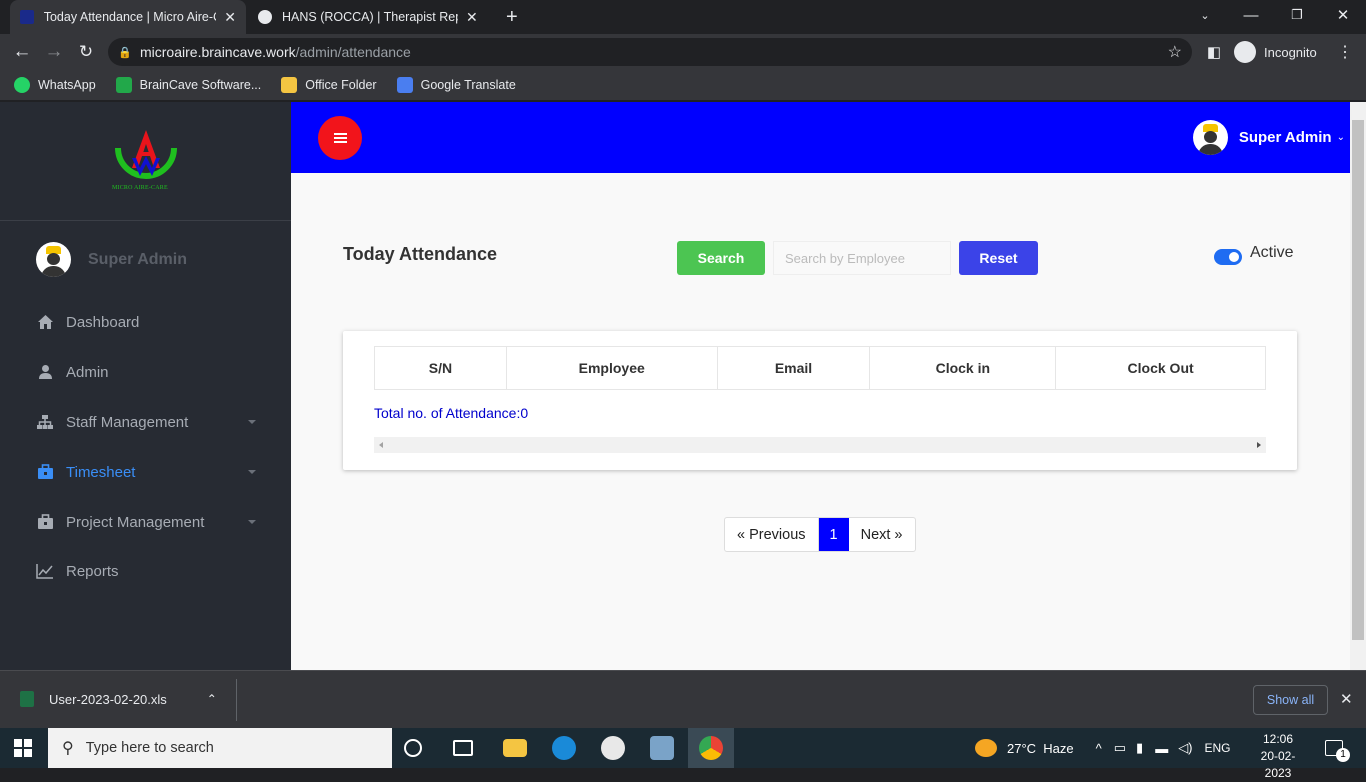 The width and height of the screenshot is (1366, 782). I want to click on network-app-icon, so click(662, 748).